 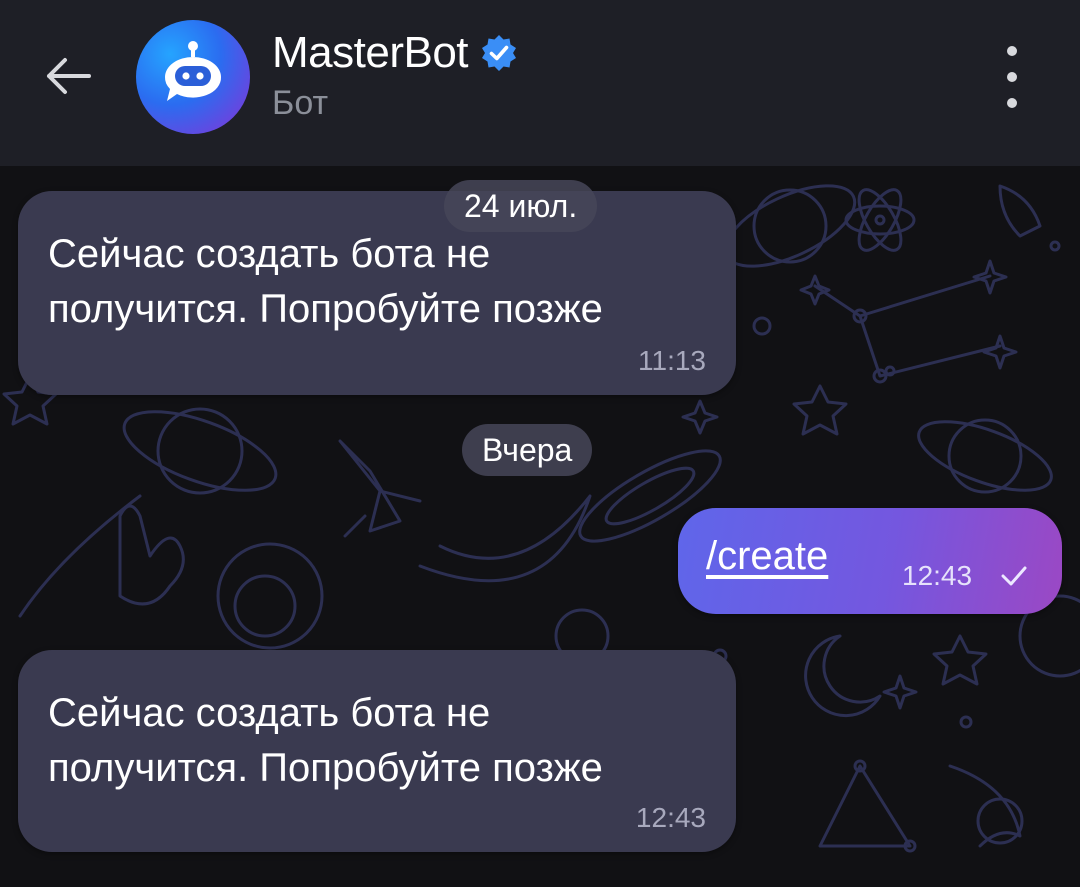 I want to click on date-separator: 24 июл., so click(x=521, y=206).